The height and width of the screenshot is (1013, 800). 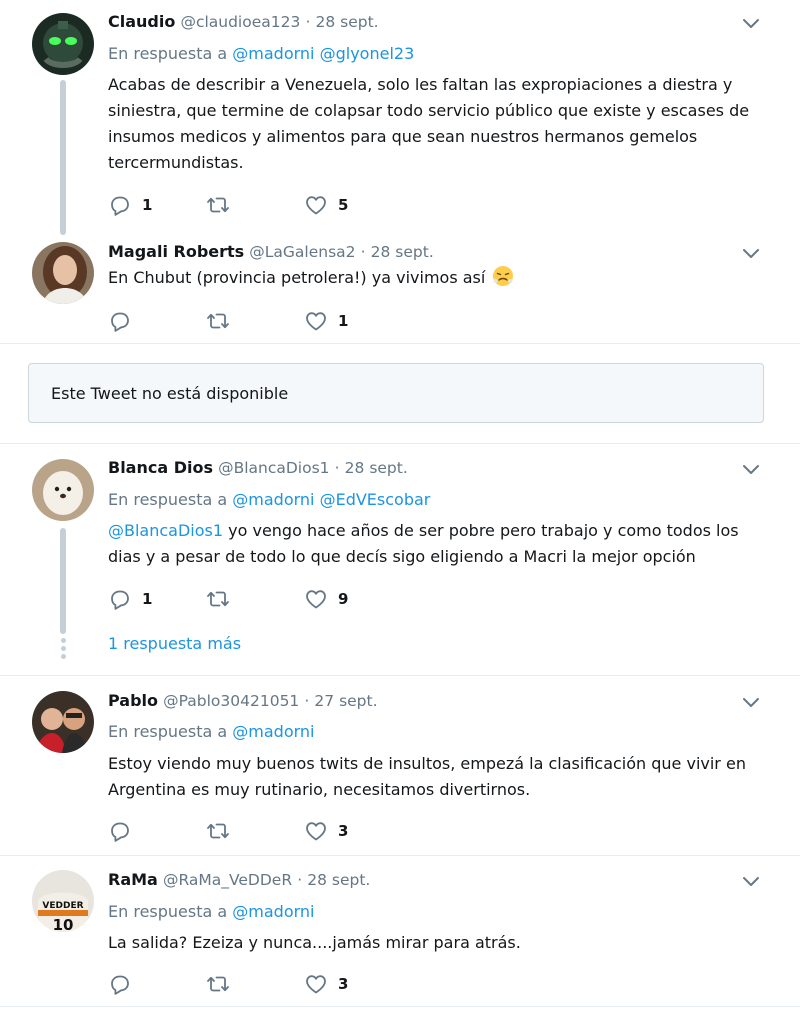 What do you see at coordinates (63, 157) in the screenshot?
I see `thread-line` at bounding box center [63, 157].